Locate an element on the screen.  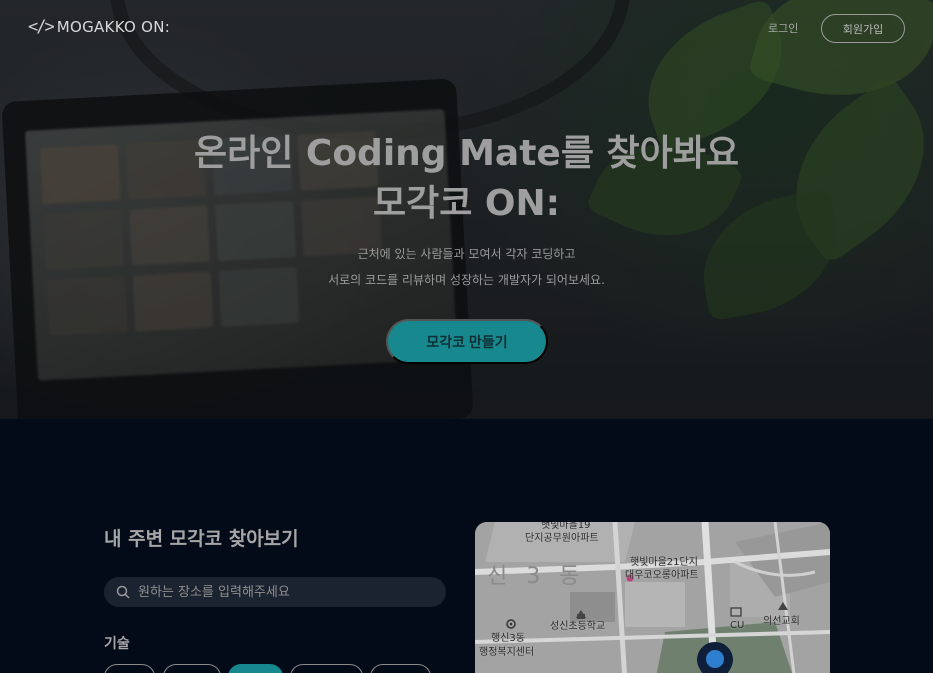
map-pin-icon is located at coordinates (715, 657).